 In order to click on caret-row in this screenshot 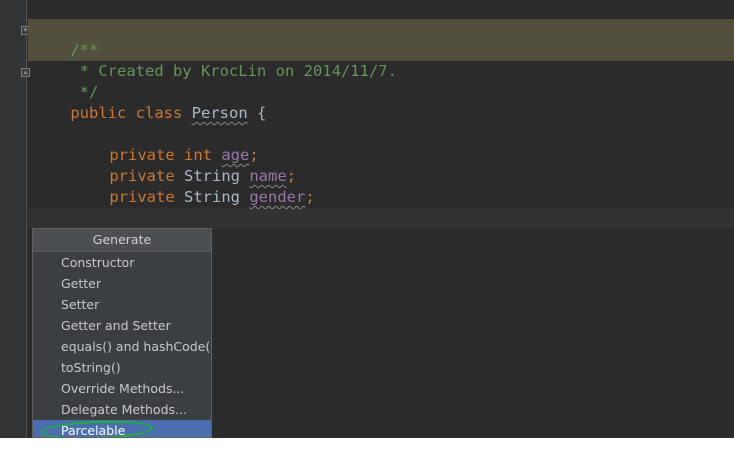, I will do `click(381, 218)`.